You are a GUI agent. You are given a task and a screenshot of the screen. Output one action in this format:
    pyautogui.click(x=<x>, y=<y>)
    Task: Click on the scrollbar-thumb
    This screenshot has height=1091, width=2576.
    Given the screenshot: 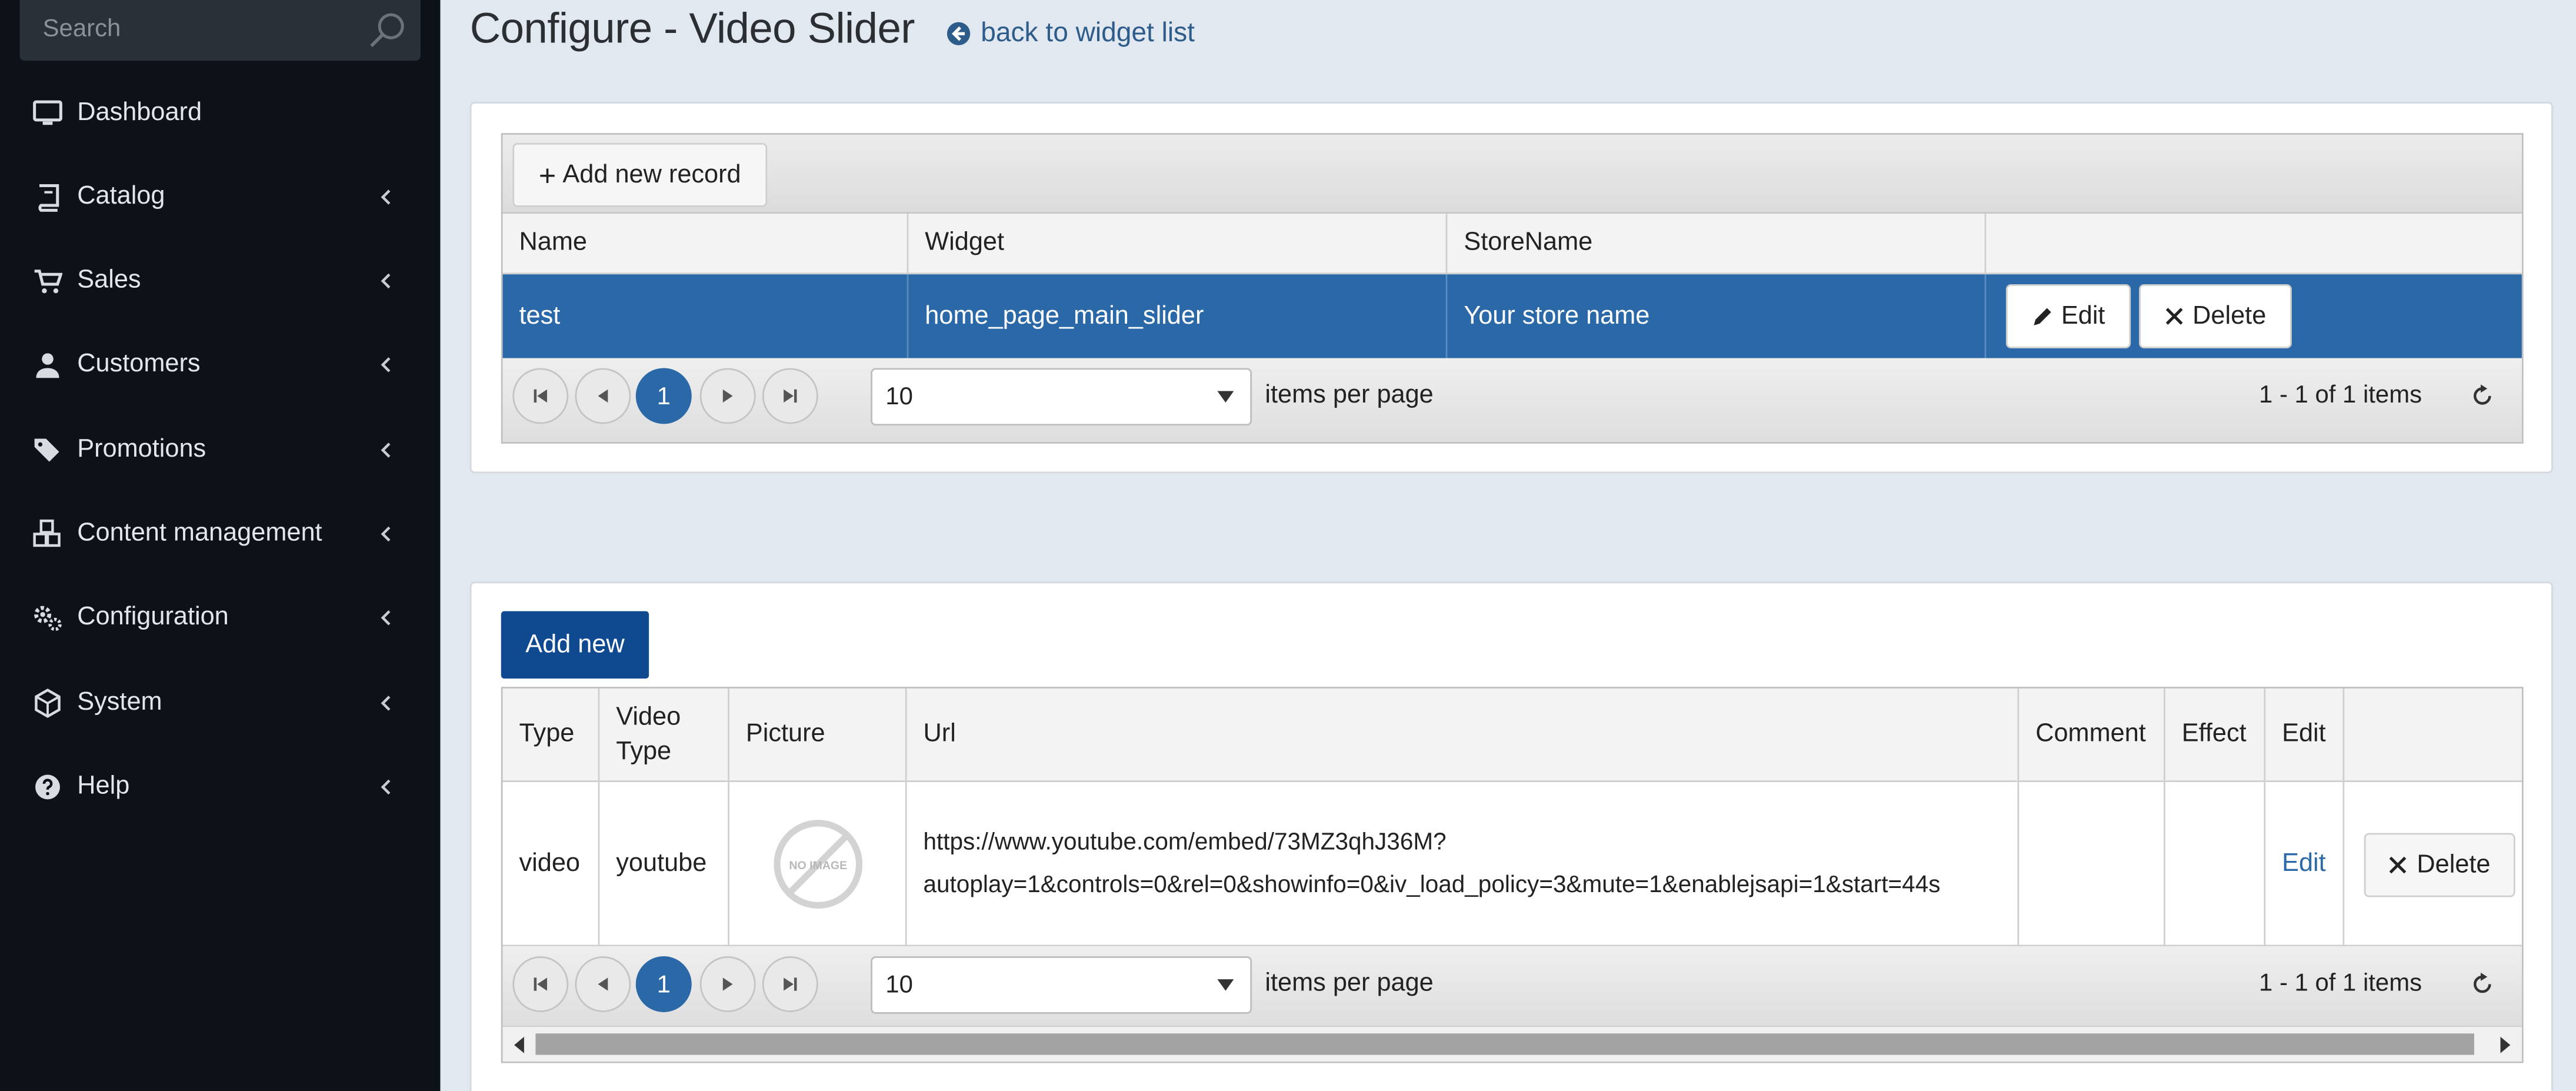 What is the action you would take?
    pyautogui.click(x=1505, y=1044)
    